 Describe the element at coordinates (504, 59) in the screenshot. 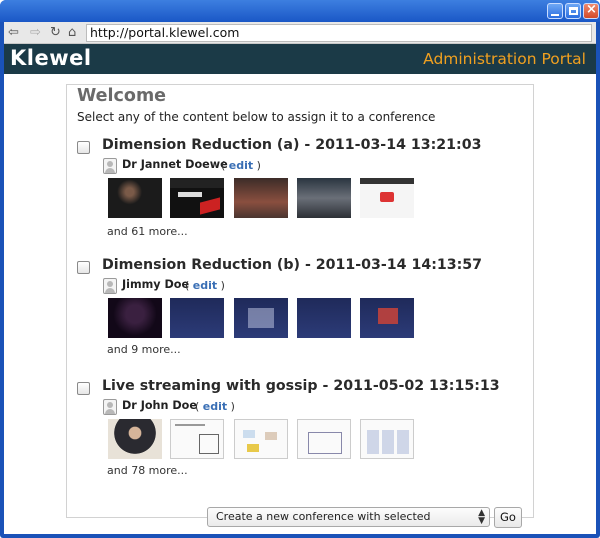

I see `portal-title: Administration Portal` at that location.